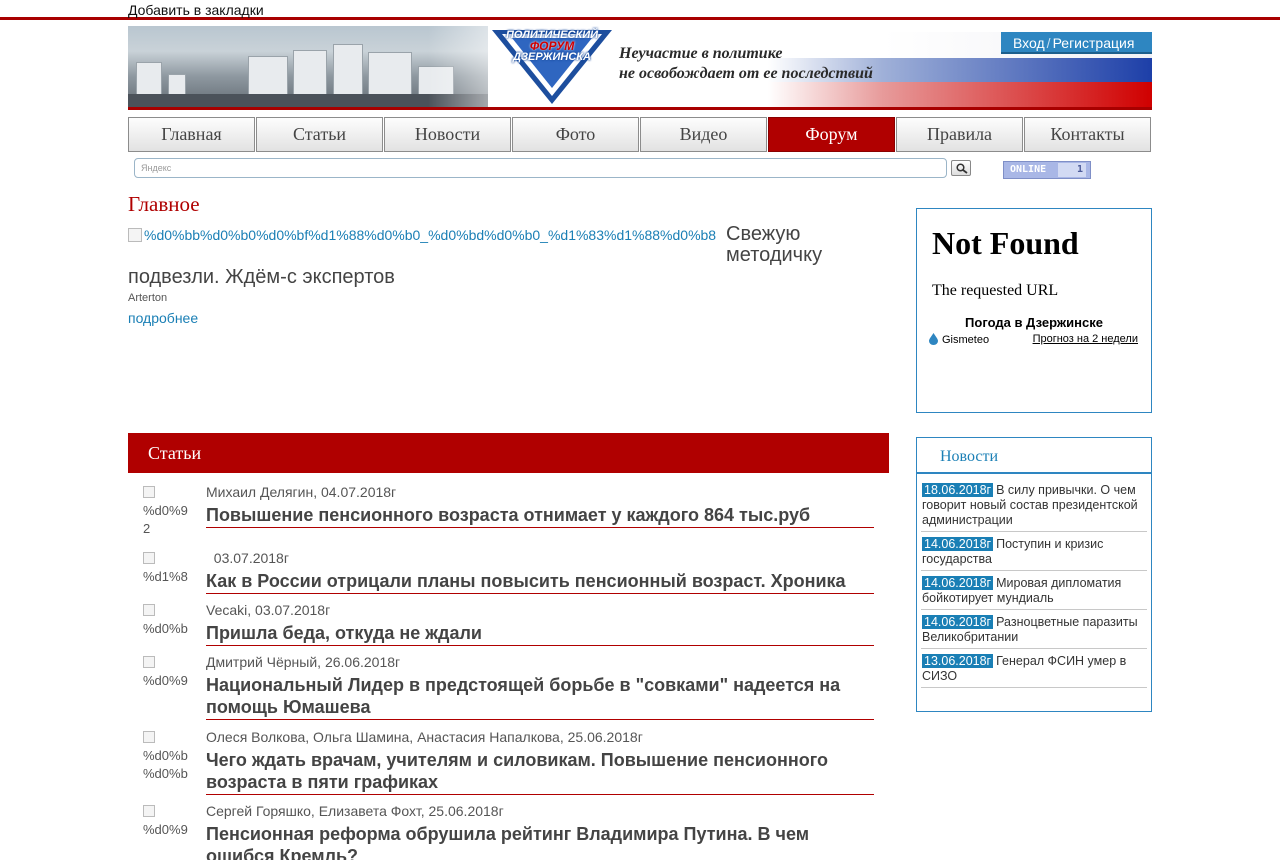  Describe the element at coordinates (447, 134) in the screenshot. I see `nav-item-news: Новости` at that location.